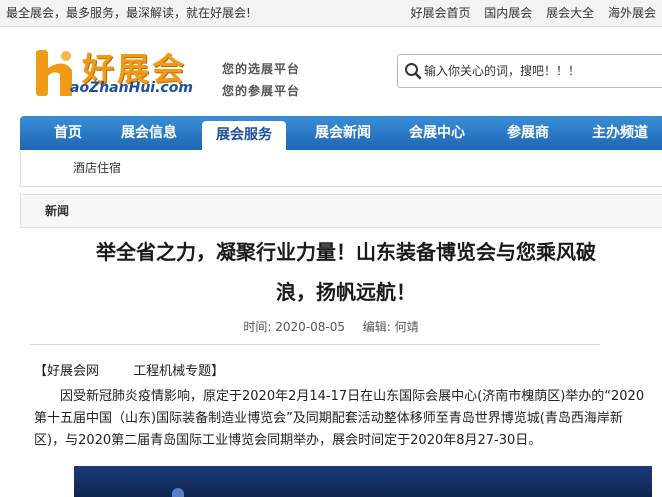 This screenshot has height=497, width=662. I want to click on divider, so click(315, 344).